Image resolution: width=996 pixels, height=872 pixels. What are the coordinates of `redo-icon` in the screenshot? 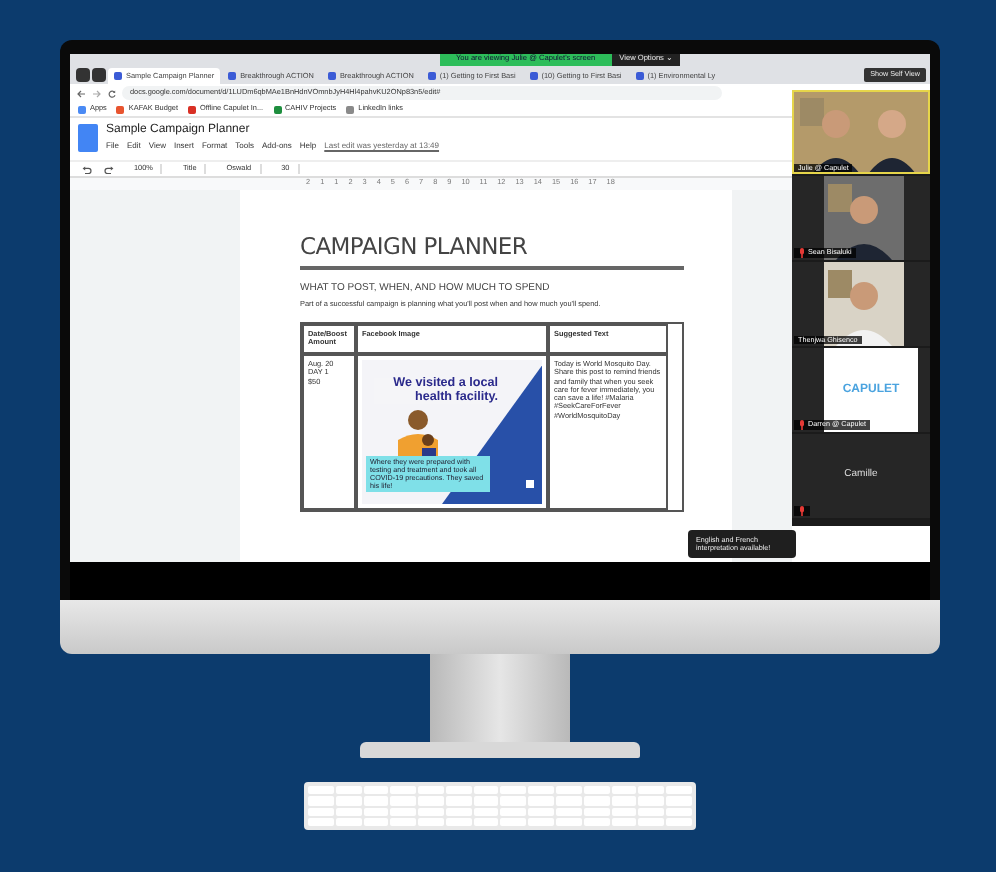 It's located at (109, 169).